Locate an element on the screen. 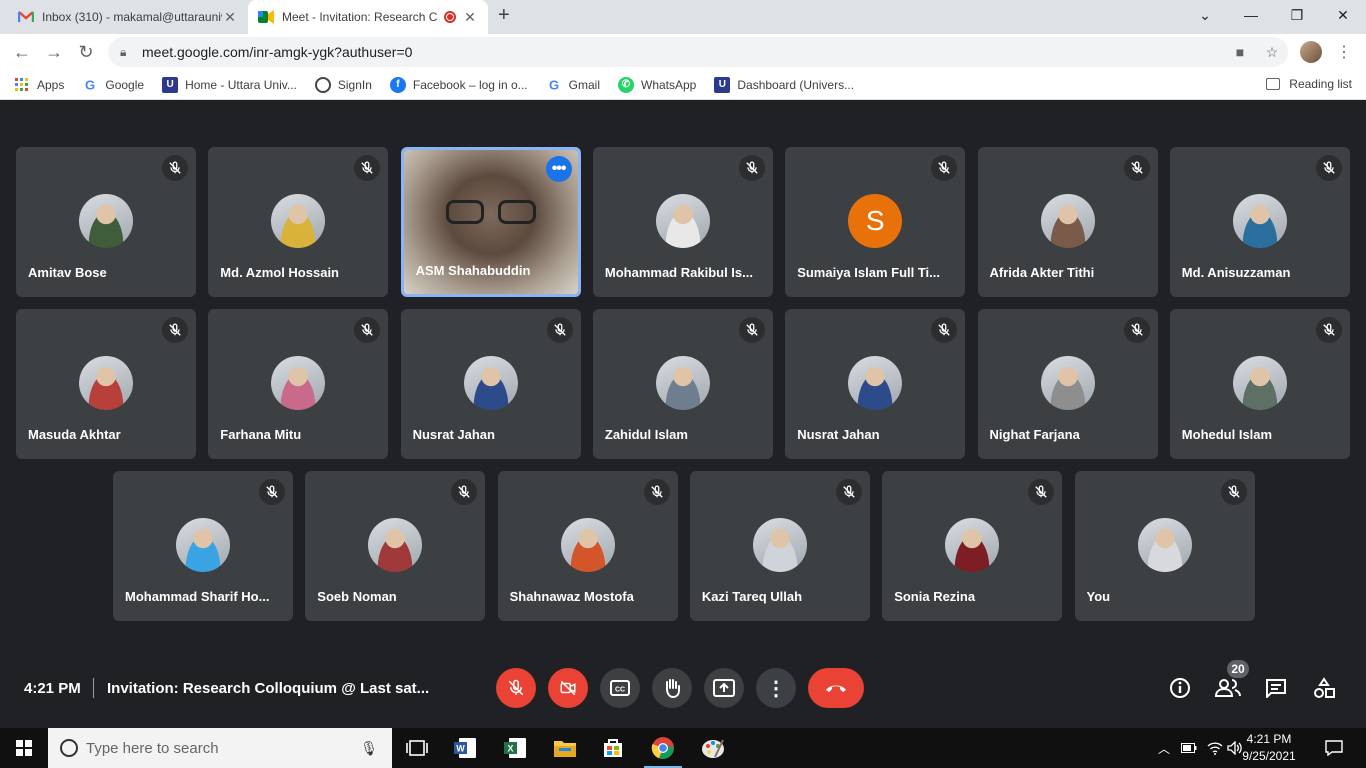  participant-tile: Nighat Farjana is located at coordinates (1067, 384).